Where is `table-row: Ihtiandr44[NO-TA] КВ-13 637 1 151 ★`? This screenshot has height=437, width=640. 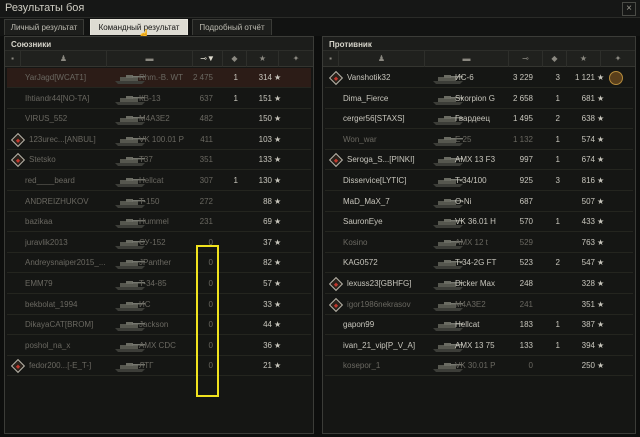
table-row: Ihtiandr44[NO-TA] КВ-13 637 1 151 ★ is located at coordinates (159, 99).